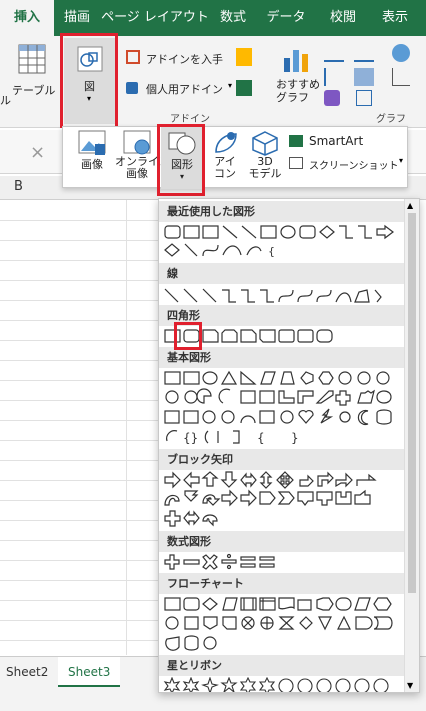 The height and width of the screenshot is (711, 426). I want to click on column-chart-icon, so click(334, 53).